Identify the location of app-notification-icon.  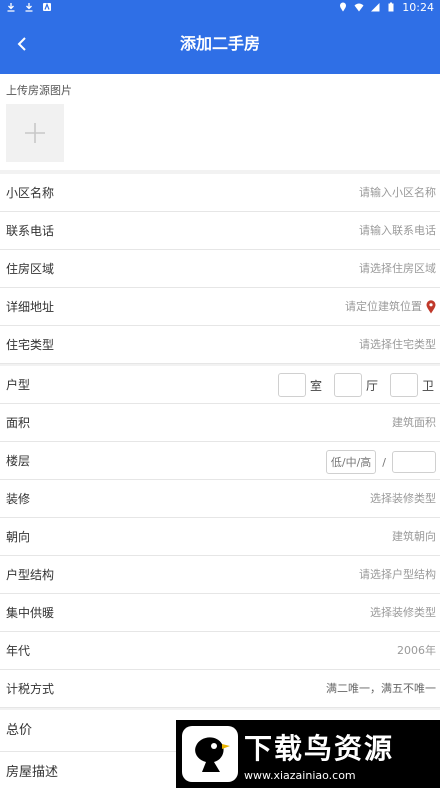
(47, 6).